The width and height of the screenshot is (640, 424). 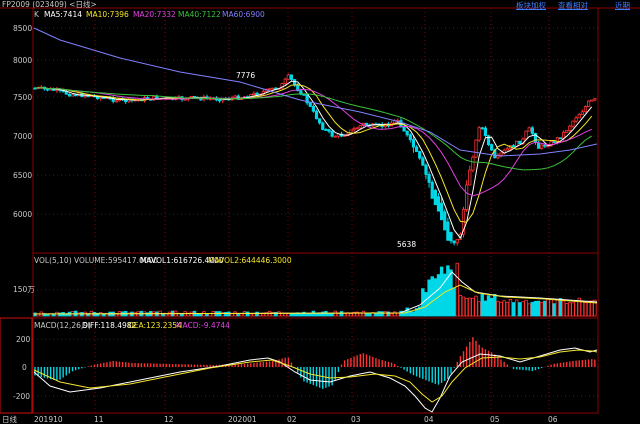 I want to click on date-label-12: 12, so click(x=169, y=419).